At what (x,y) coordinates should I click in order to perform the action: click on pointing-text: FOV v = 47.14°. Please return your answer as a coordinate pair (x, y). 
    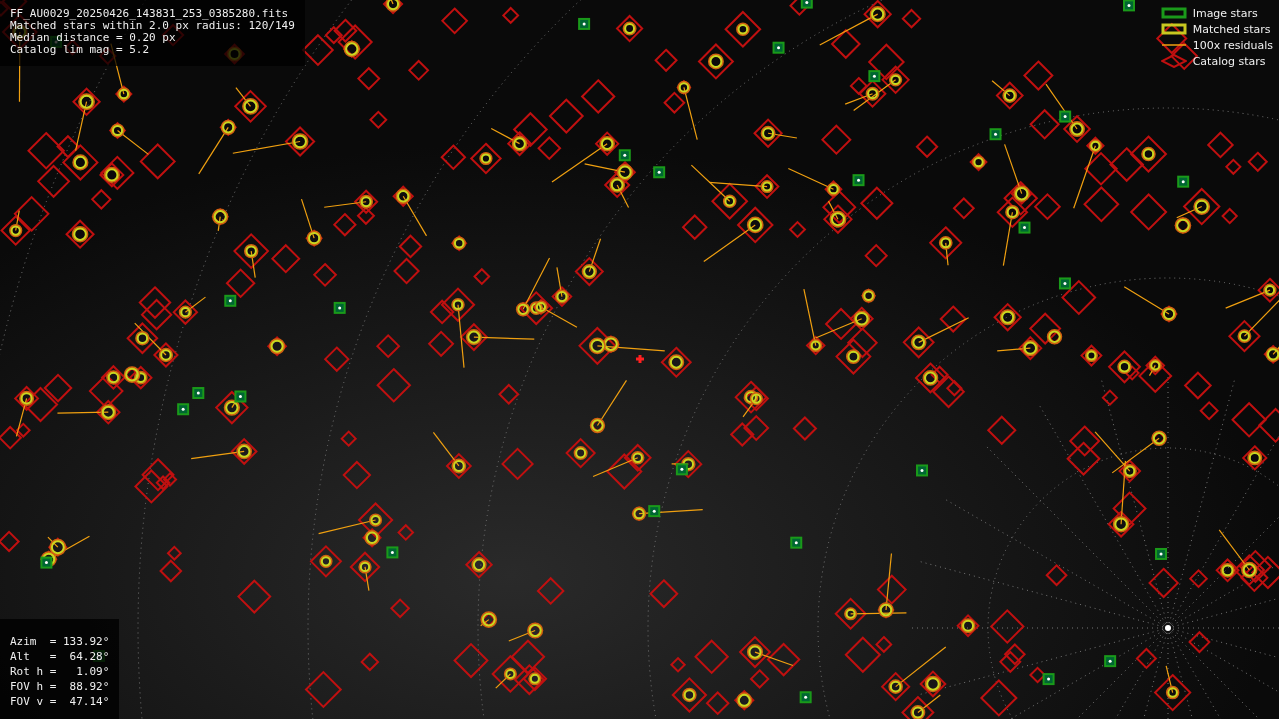
    Looking at the image, I should click on (60, 701).